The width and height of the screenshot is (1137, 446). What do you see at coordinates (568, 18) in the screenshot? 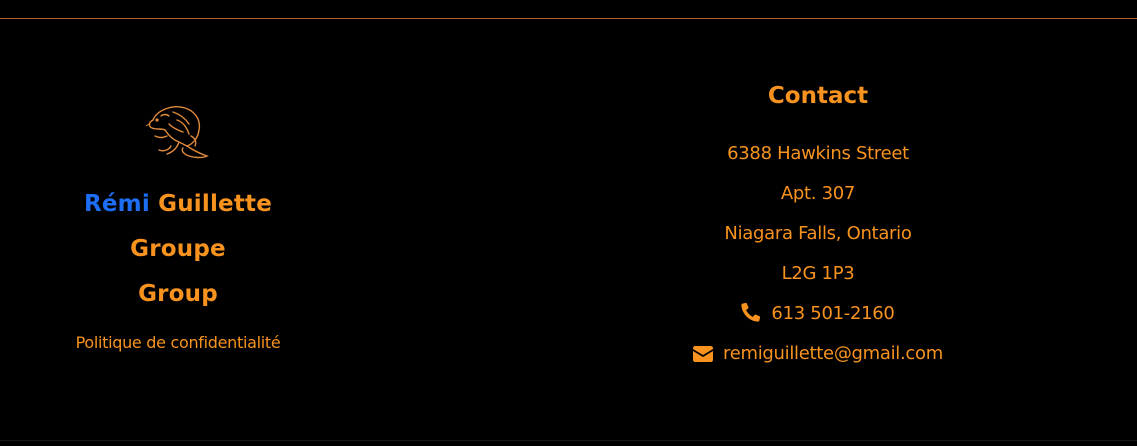
I see `top-divider` at bounding box center [568, 18].